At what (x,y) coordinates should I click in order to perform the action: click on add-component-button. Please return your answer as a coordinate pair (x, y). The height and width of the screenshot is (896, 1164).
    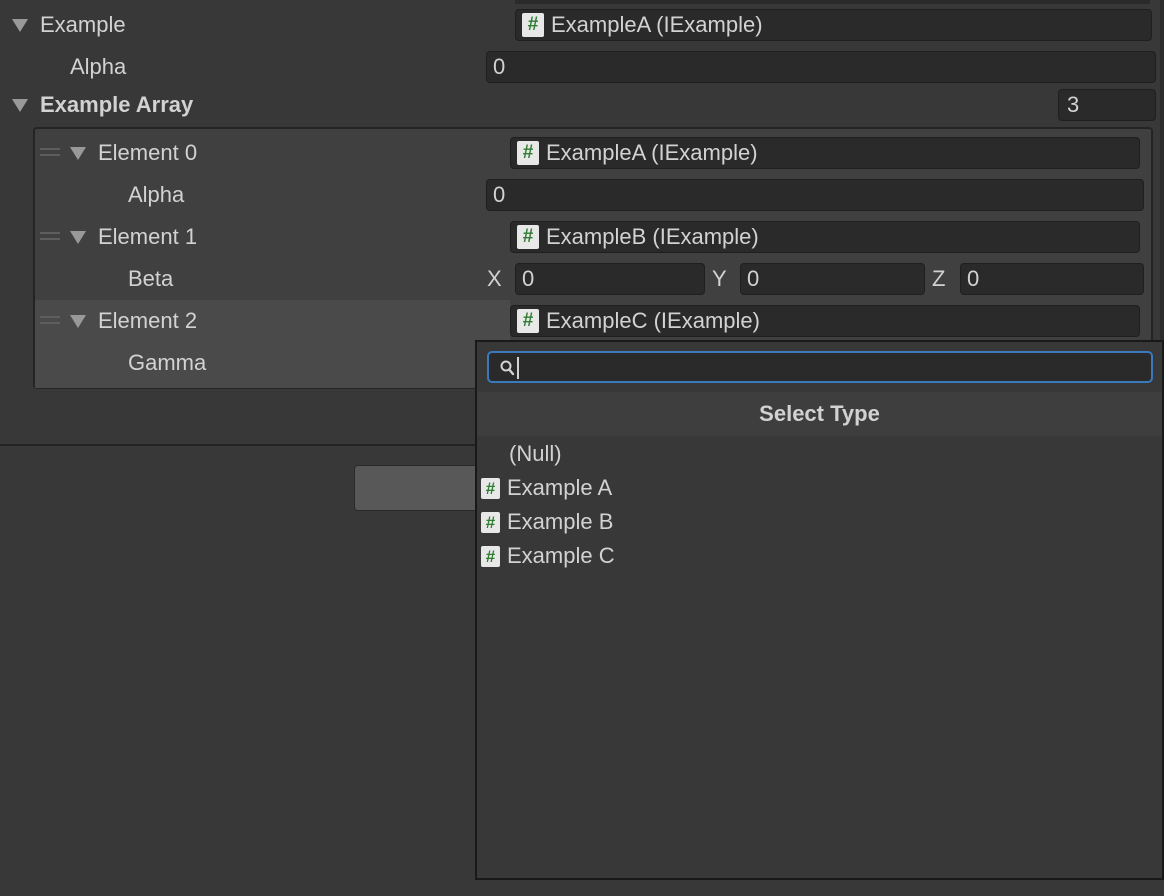
    Looking at the image, I should click on (424, 488).